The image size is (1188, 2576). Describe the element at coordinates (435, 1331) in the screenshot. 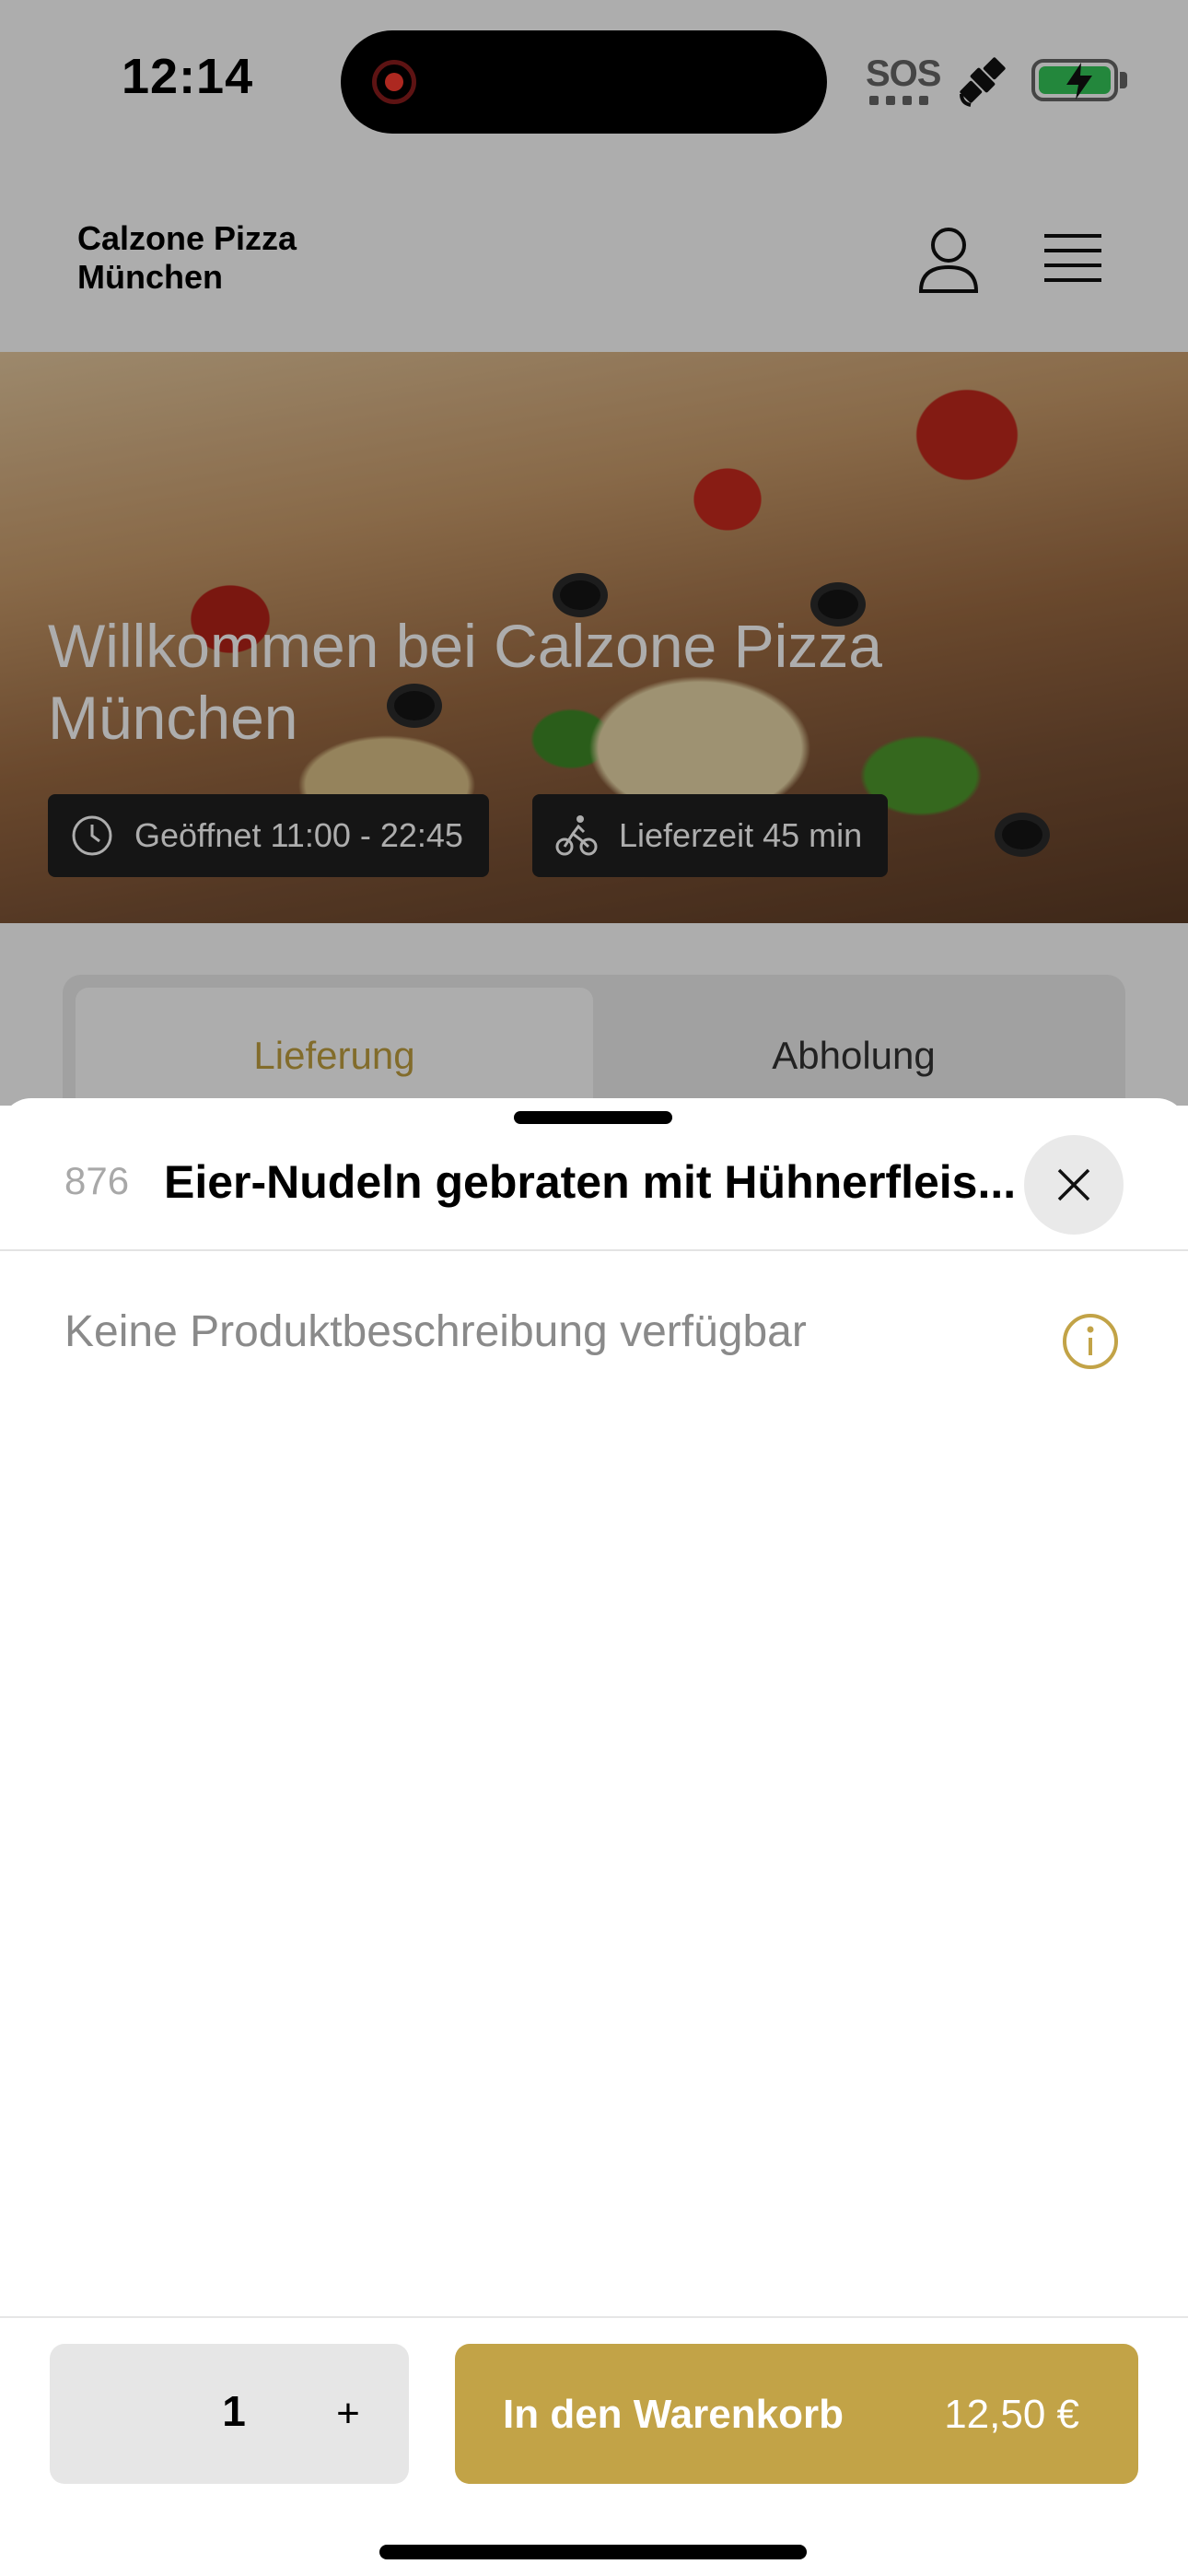

I see `product-description: Keine Produktbeschreibung verfügbar` at that location.